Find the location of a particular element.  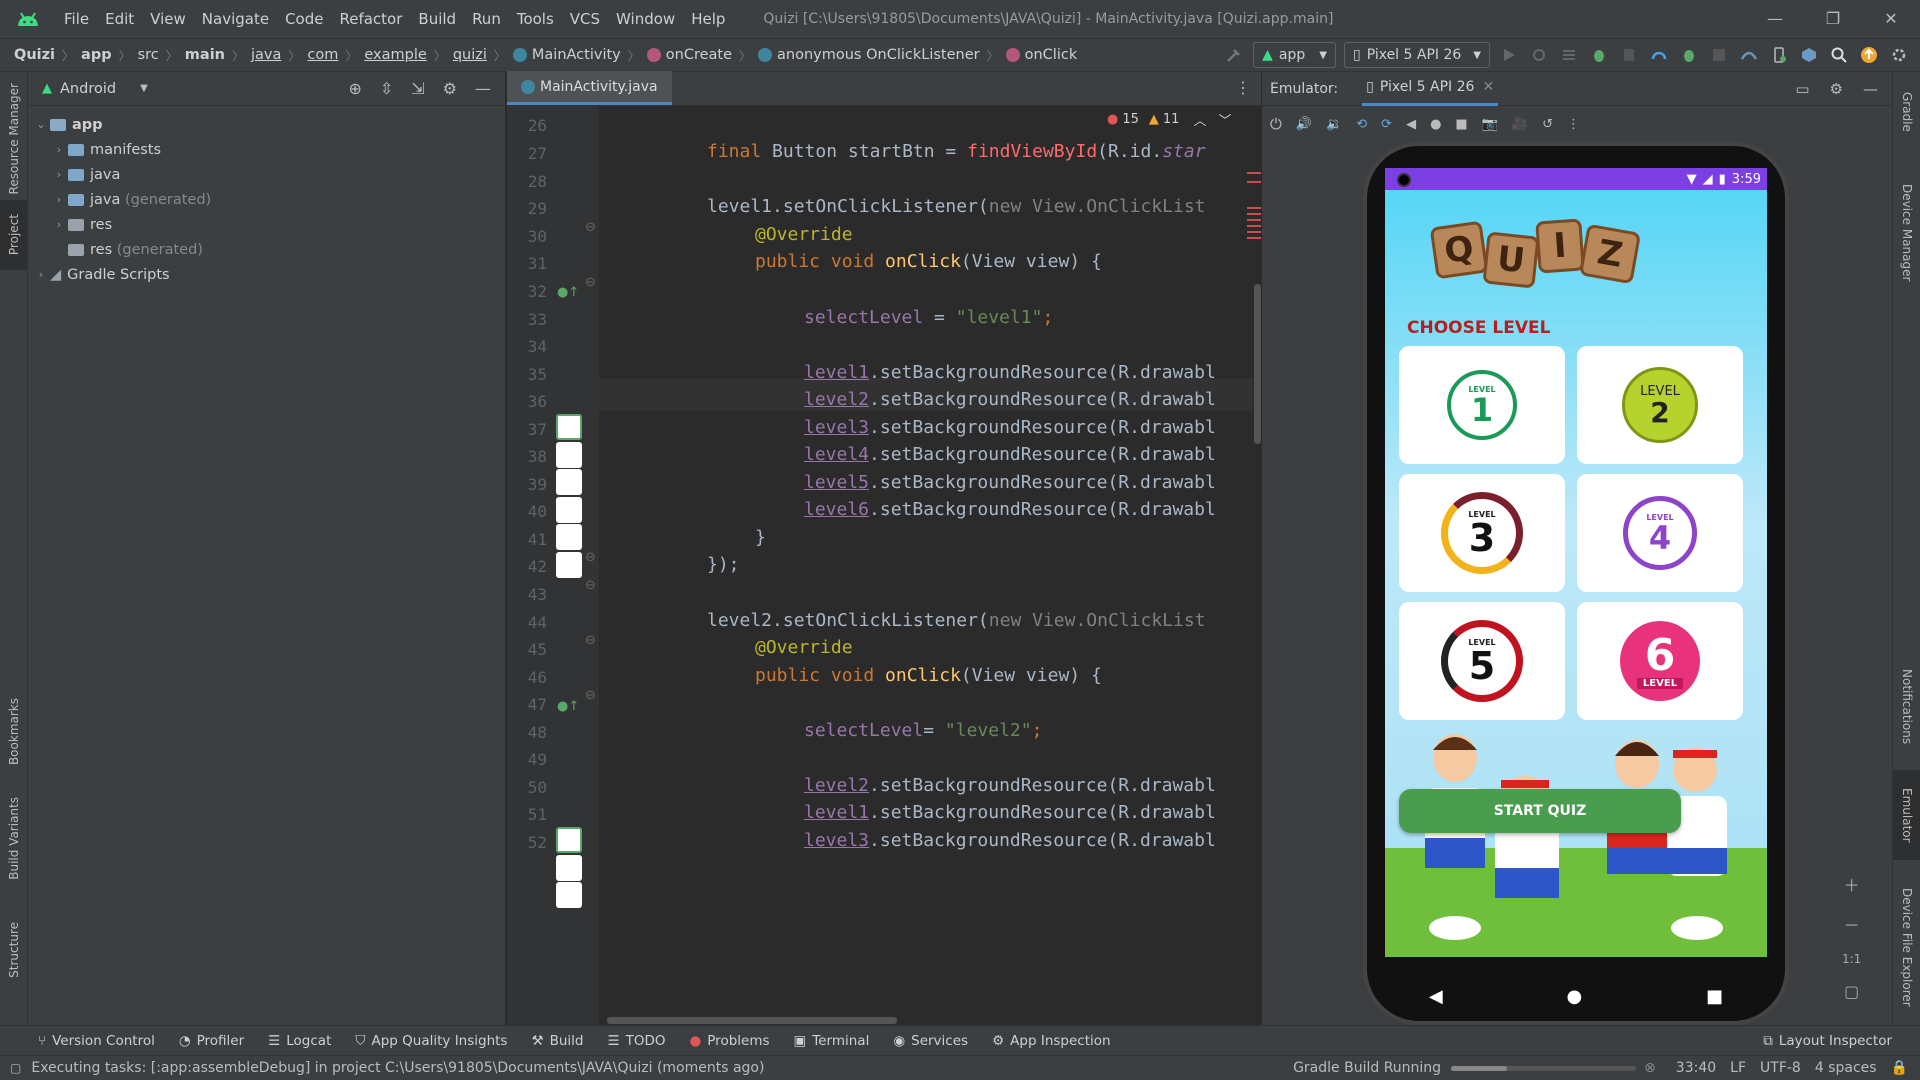

tab-todo: ☰ TODO is located at coordinates (636, 1041).